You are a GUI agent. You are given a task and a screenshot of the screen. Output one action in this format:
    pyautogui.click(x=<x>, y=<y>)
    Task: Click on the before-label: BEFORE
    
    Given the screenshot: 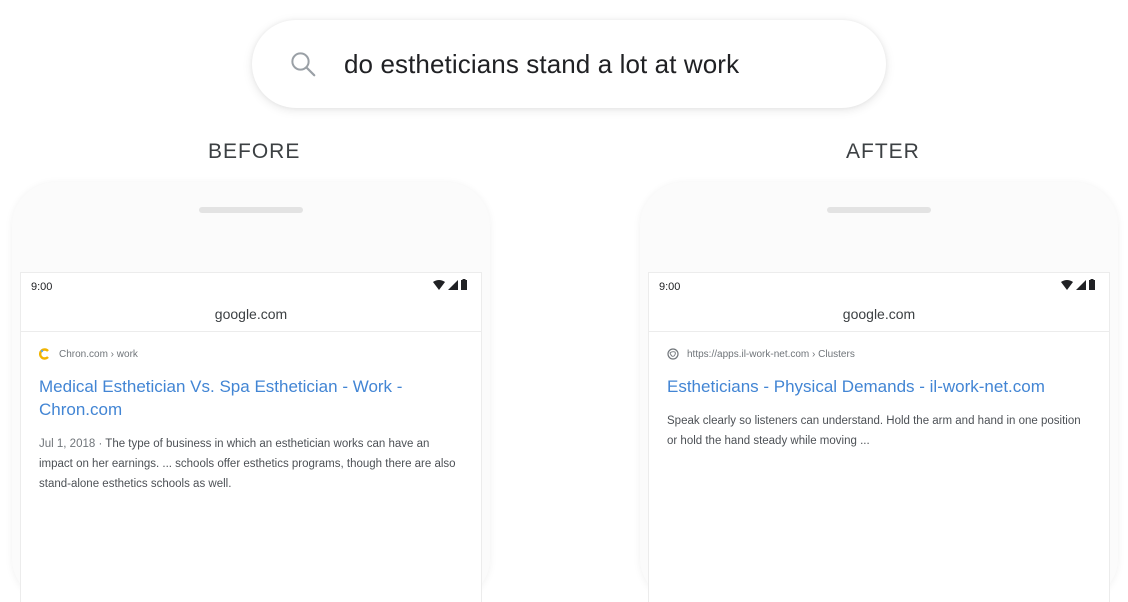 What is the action you would take?
    pyautogui.click(x=254, y=151)
    